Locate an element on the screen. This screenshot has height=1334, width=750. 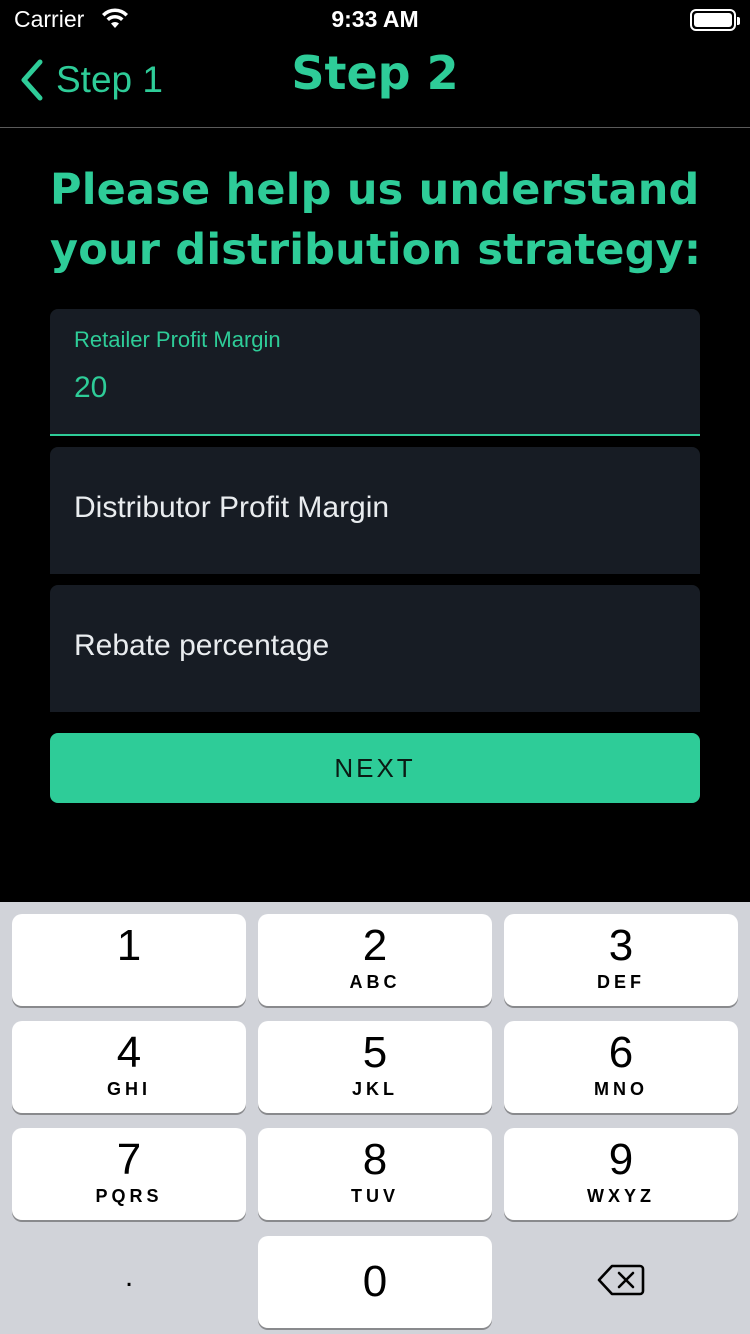
delete-key is located at coordinates (621, 1280).